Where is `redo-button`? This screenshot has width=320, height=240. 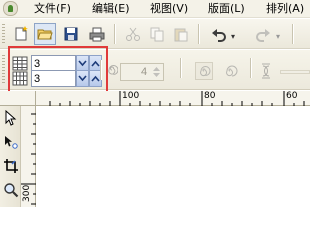 redo-button is located at coordinates (263, 34).